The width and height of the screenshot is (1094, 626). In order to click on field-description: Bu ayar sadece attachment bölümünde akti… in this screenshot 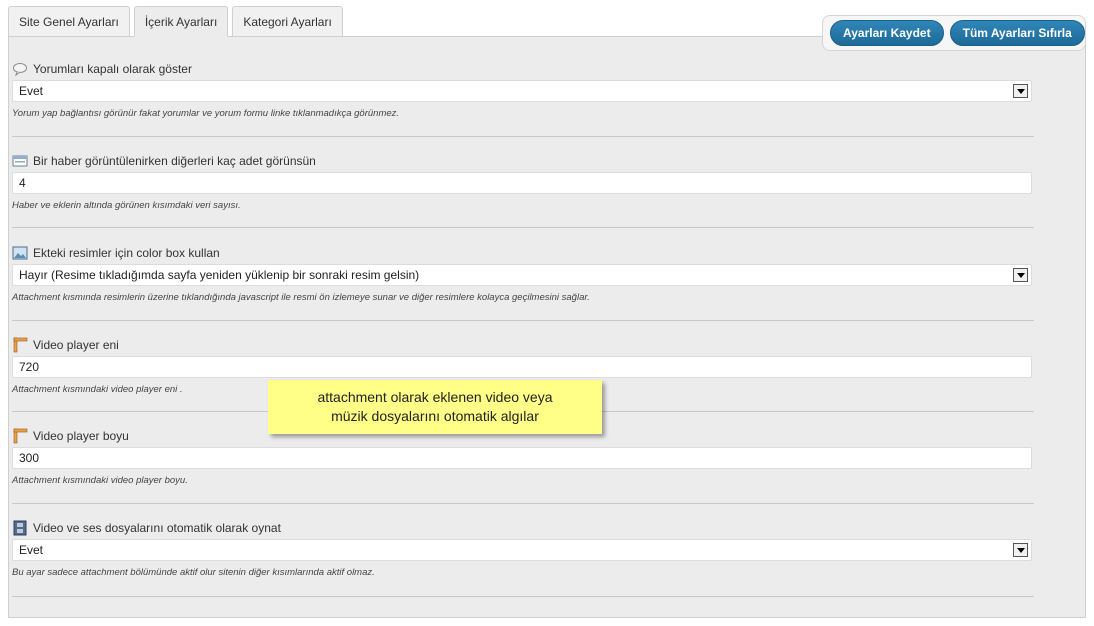, I will do `click(193, 572)`.